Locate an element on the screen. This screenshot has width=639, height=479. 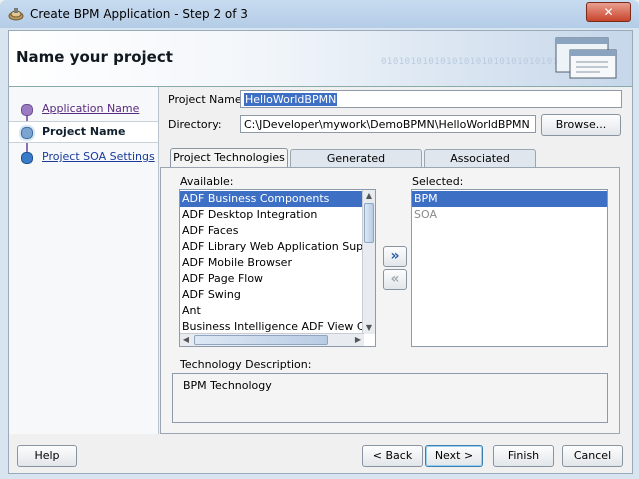
remove-technology-button: « is located at coordinates (395, 279).